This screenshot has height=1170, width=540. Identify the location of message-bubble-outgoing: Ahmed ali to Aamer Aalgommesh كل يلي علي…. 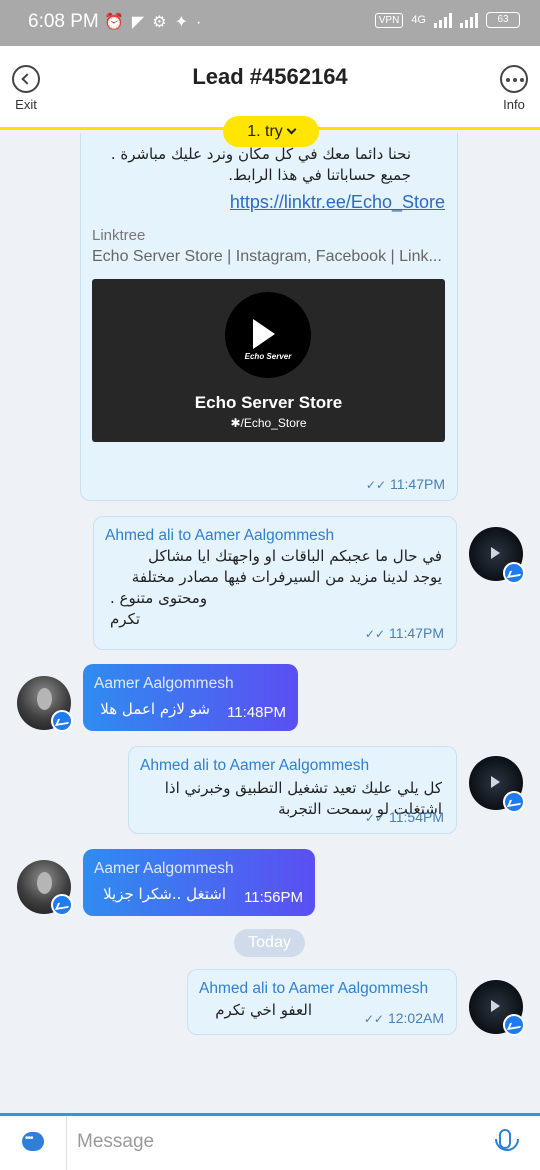
(292, 790).